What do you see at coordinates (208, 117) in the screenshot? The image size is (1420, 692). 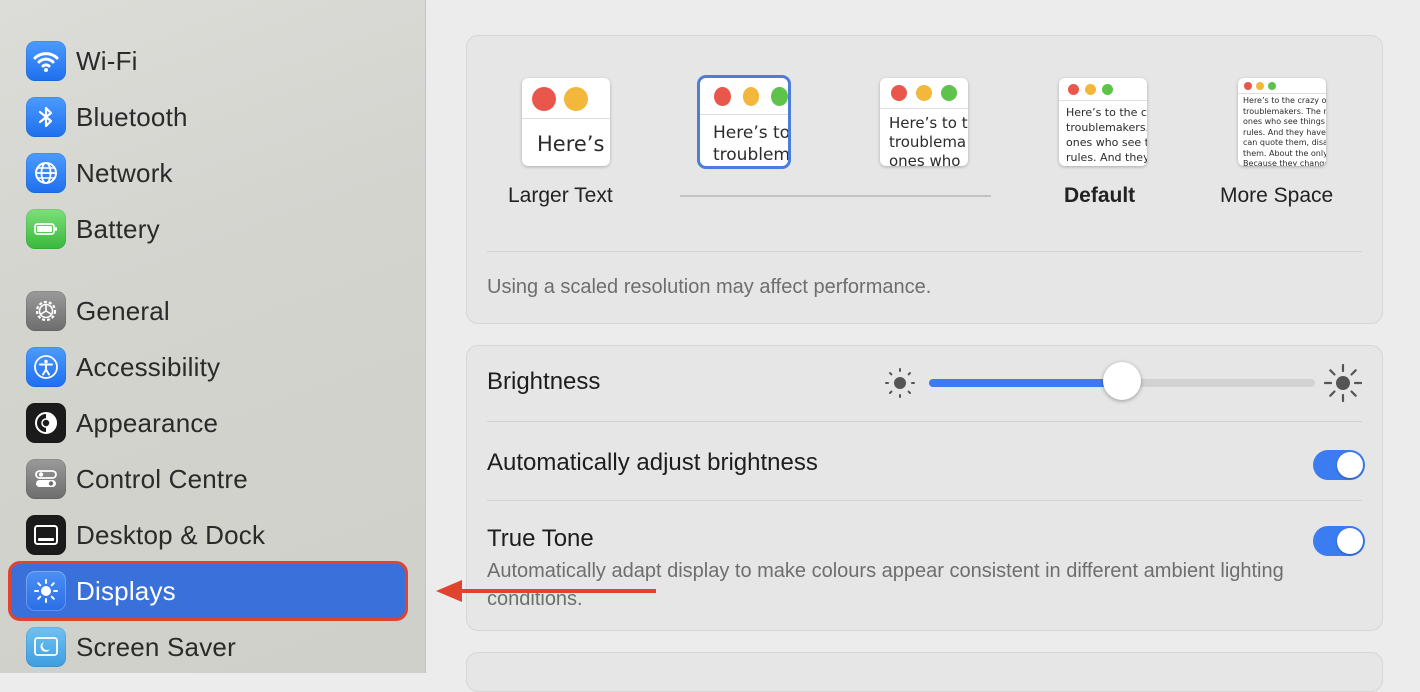 I see `sidebar-item-bluetooth: Bluetooth` at bounding box center [208, 117].